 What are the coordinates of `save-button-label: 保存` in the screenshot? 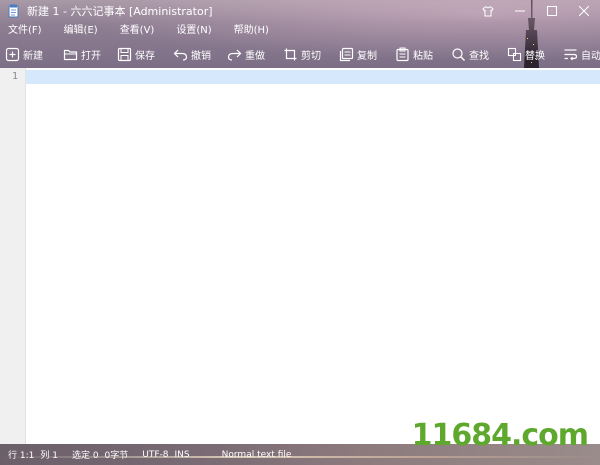 It's located at (145, 56).